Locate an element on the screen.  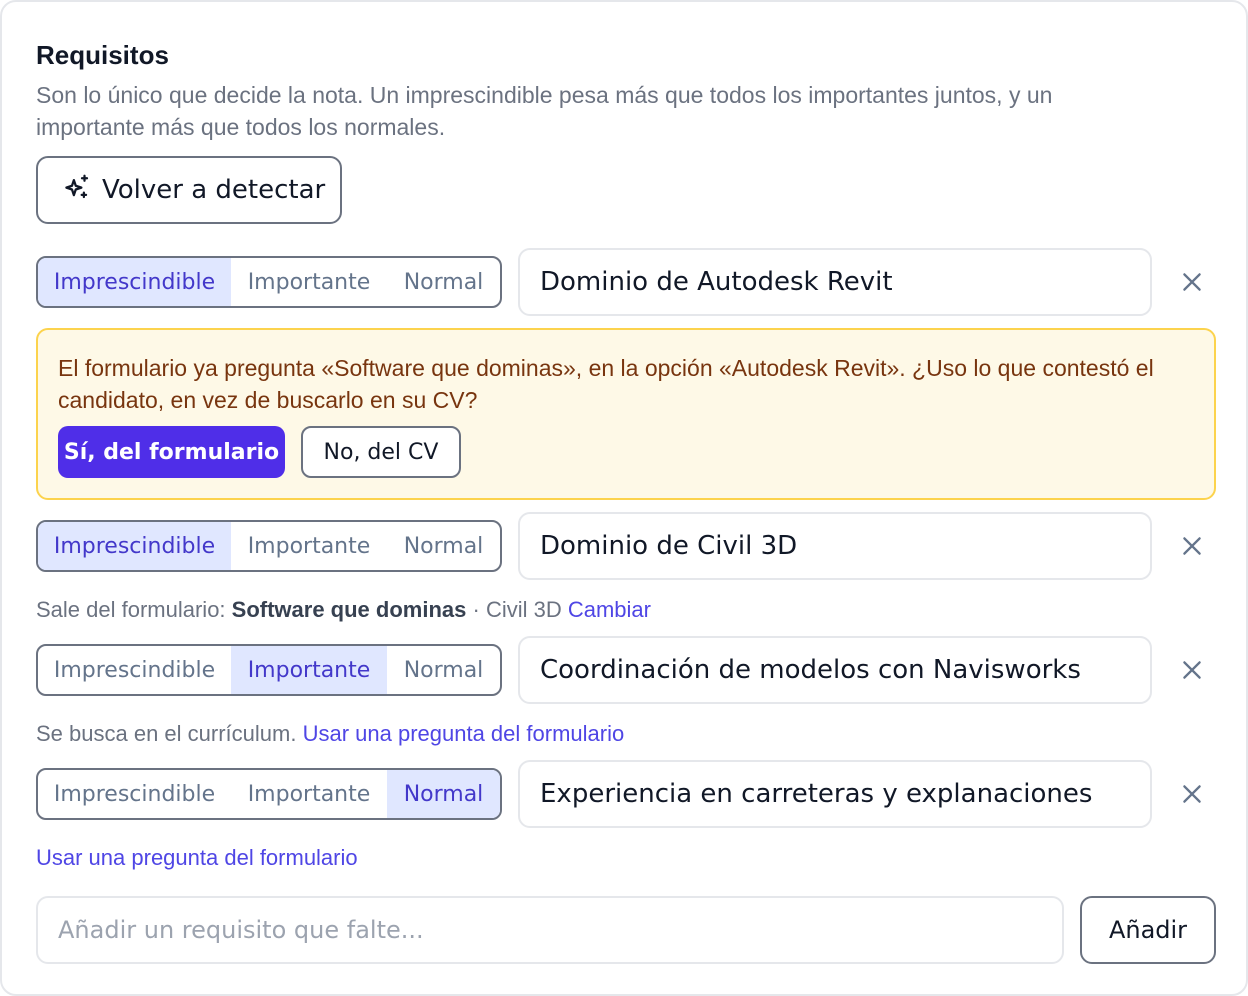
redetect-button: Volver a detectar is located at coordinates (189, 190).